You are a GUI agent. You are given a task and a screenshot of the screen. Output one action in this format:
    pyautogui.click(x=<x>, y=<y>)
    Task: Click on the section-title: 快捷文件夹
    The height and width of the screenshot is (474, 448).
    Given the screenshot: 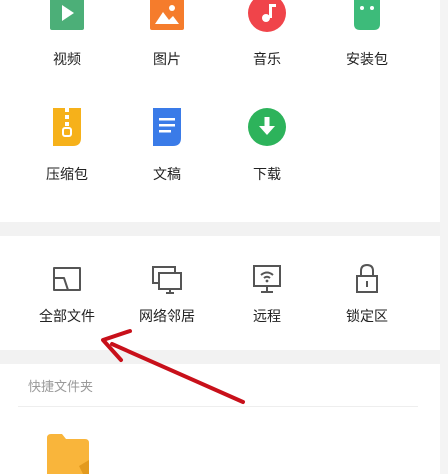 What is the action you would take?
    pyautogui.click(x=61, y=387)
    